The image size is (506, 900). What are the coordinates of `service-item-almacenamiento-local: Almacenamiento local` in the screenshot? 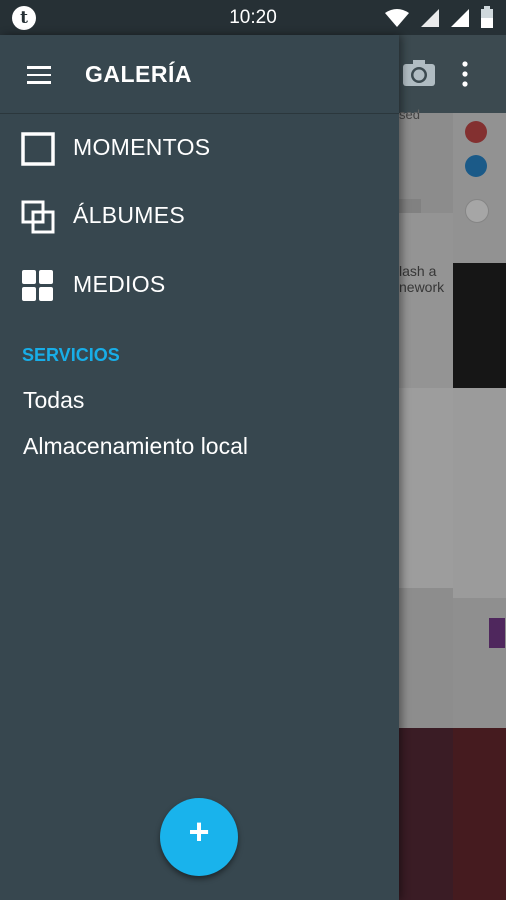 It's located at (199, 447).